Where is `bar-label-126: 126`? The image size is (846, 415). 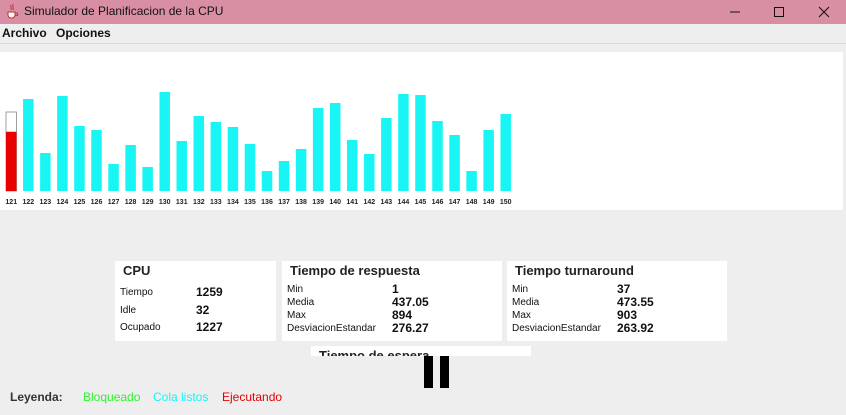
bar-label-126: 126 is located at coordinates (97, 202).